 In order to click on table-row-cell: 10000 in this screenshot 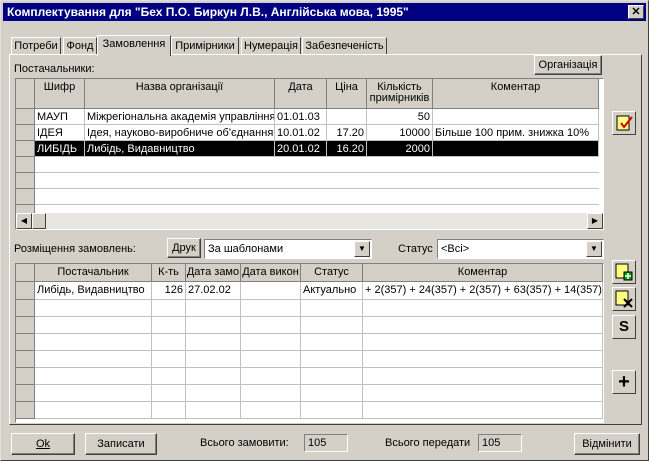, I will do `click(400, 133)`.